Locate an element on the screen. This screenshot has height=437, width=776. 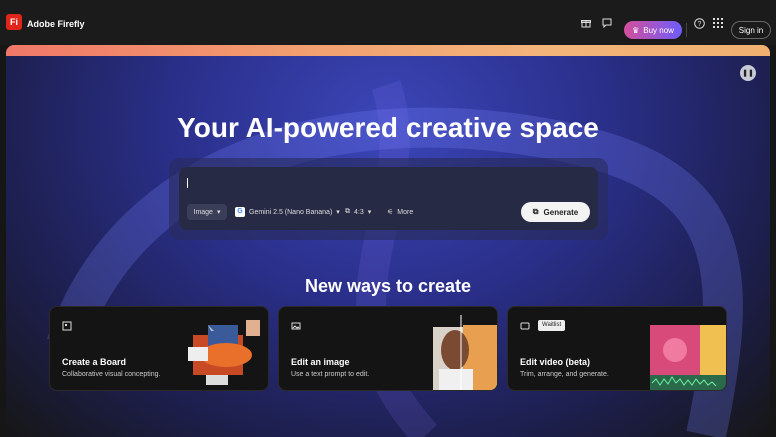
aspect-ratio-icon: ⧉ is located at coordinates (347, 211).